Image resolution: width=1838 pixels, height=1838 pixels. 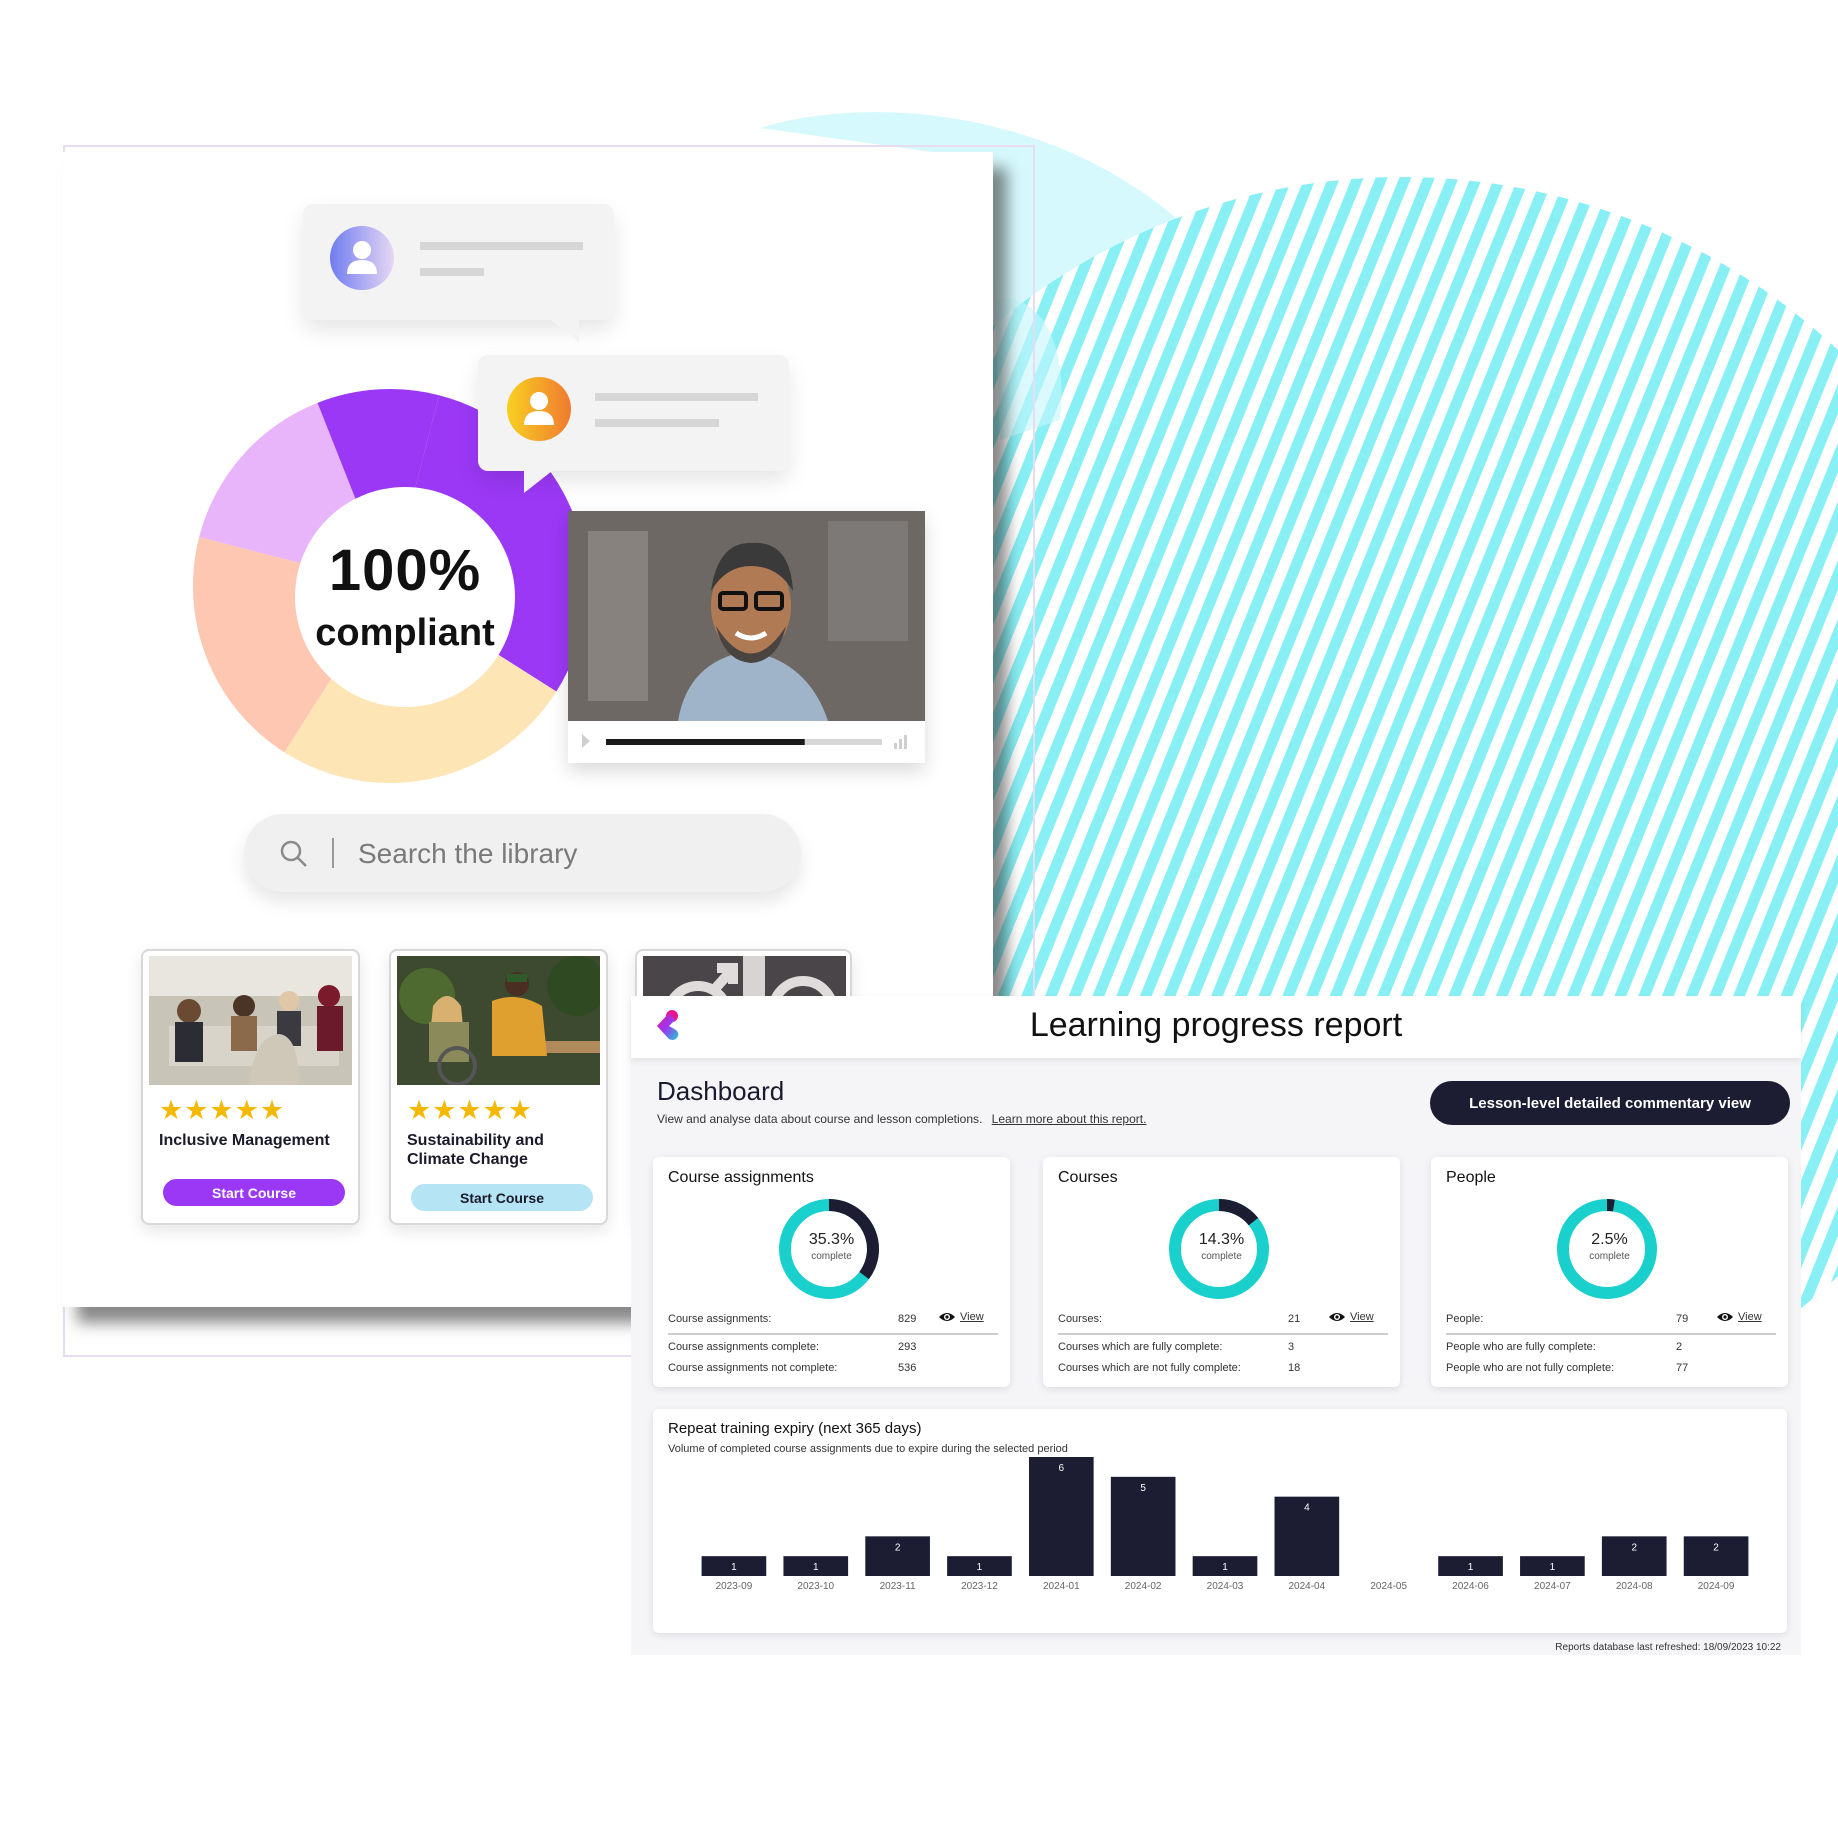 I want to click on dashboard-heading: Dashboard, so click(x=721, y=1091).